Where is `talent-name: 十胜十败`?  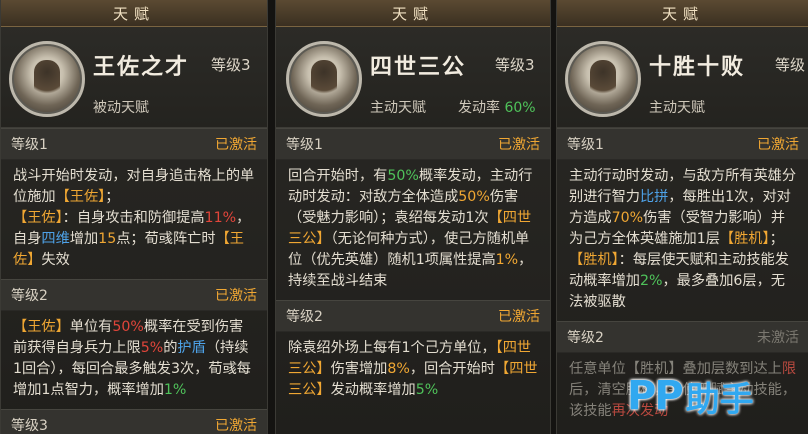
talent-name: 十胜十败 is located at coordinates (697, 67).